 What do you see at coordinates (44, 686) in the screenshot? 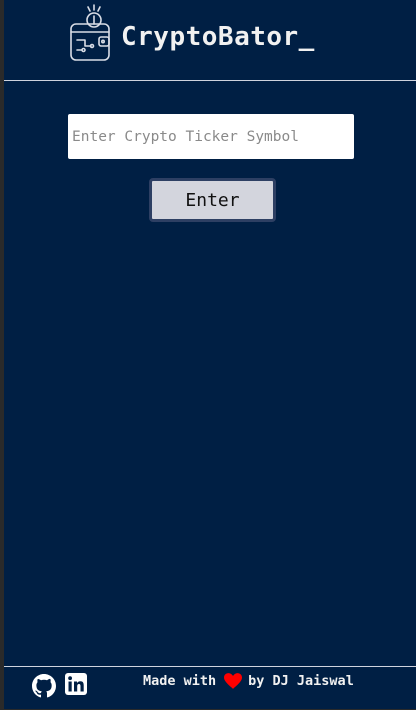
I see `github-icon` at bounding box center [44, 686].